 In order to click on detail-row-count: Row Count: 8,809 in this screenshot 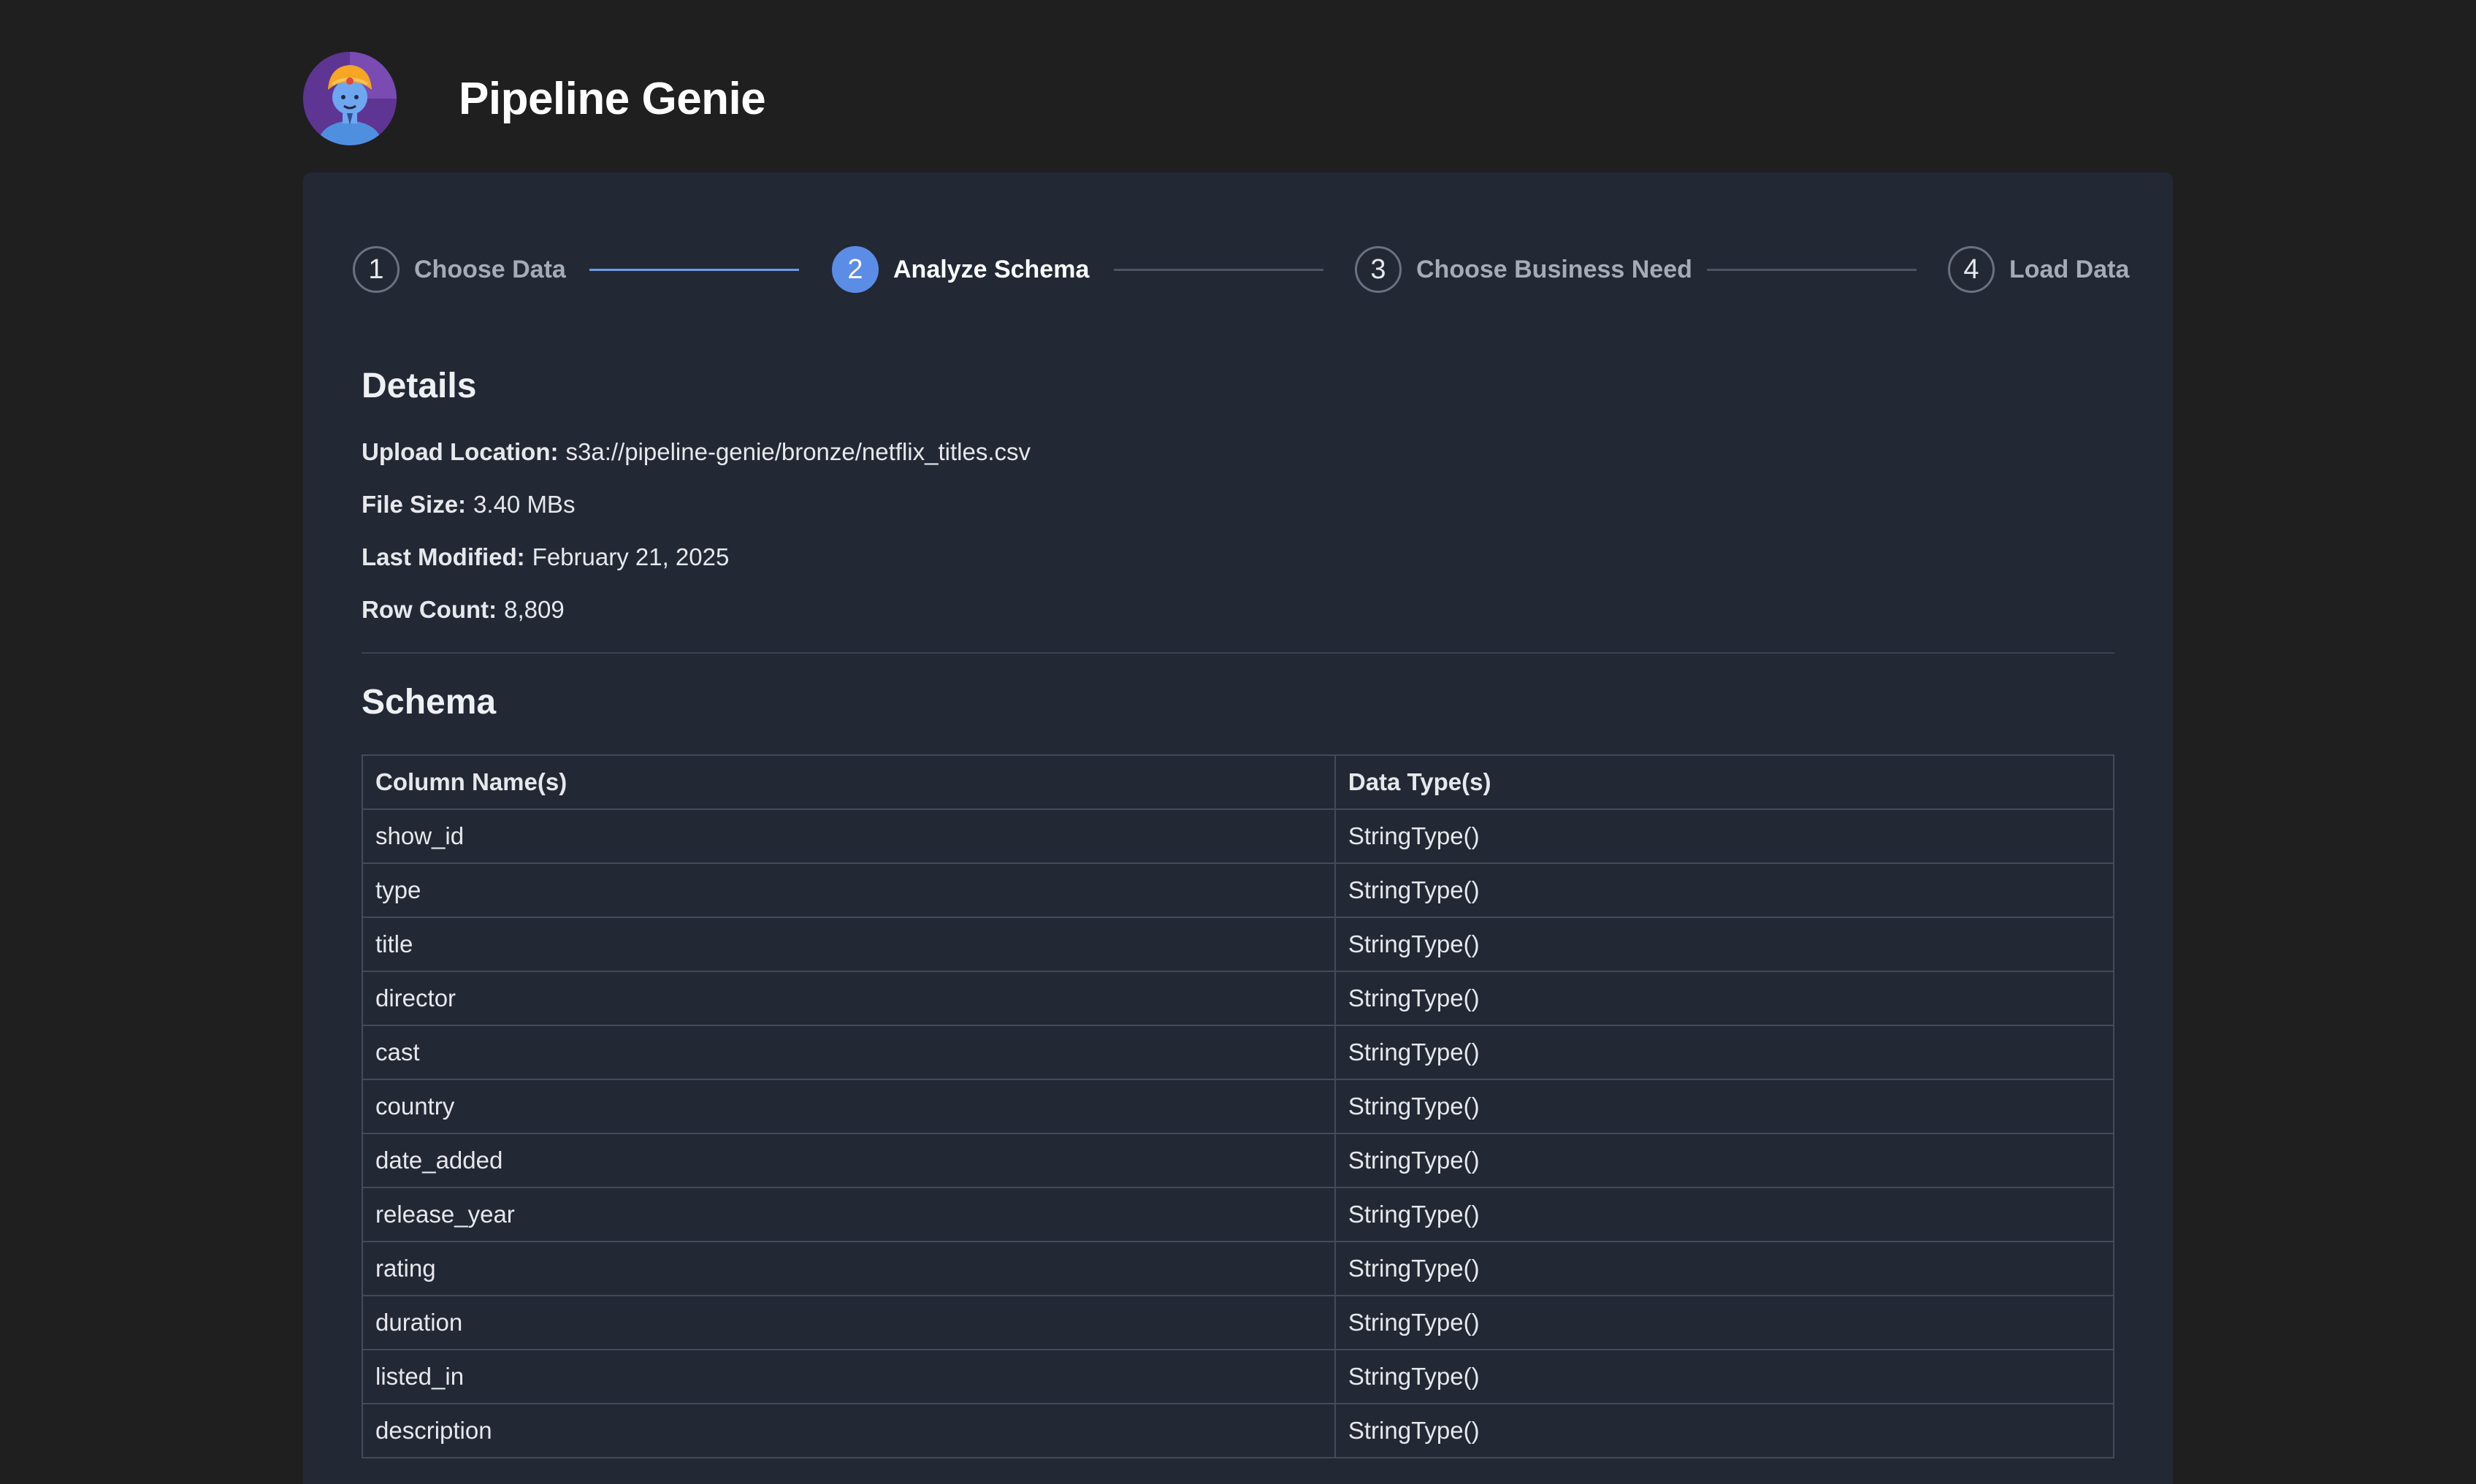, I will do `click(463, 610)`.